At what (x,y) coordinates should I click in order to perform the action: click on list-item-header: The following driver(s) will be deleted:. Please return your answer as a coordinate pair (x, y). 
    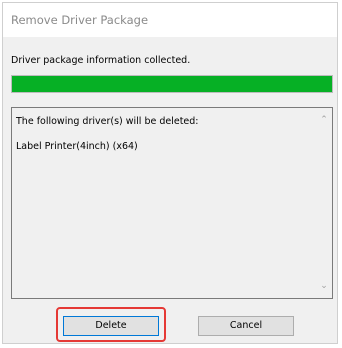
    Looking at the image, I should click on (107, 121).